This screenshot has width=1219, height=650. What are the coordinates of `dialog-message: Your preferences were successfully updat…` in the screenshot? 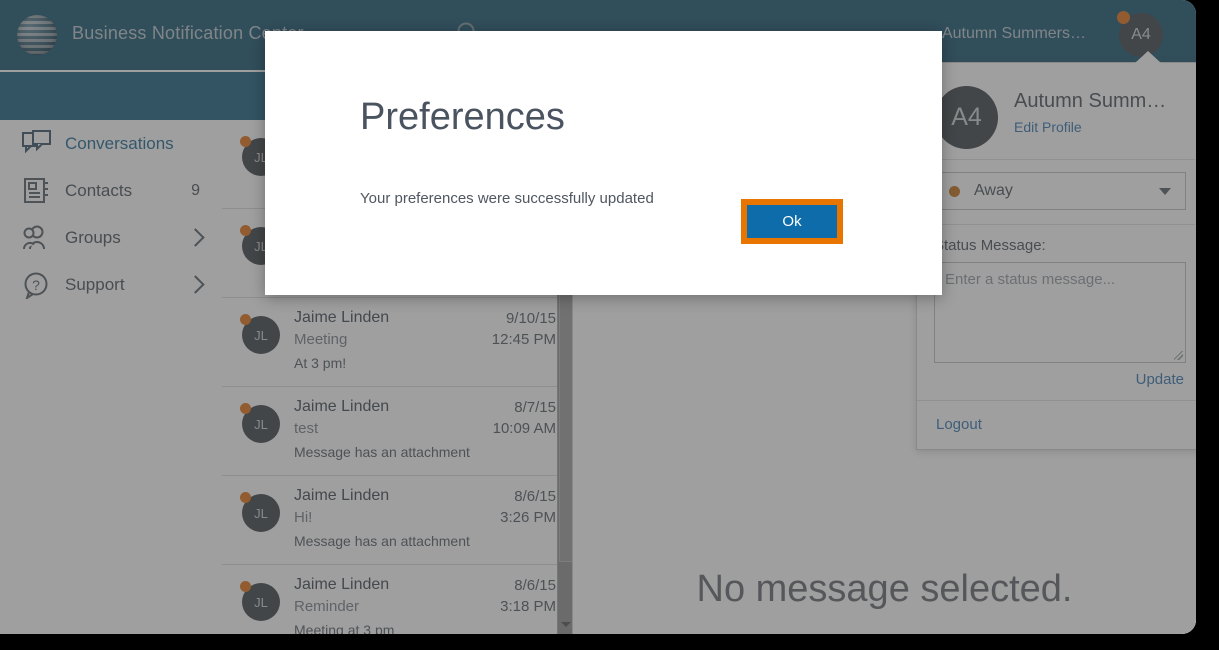 It's located at (507, 198).